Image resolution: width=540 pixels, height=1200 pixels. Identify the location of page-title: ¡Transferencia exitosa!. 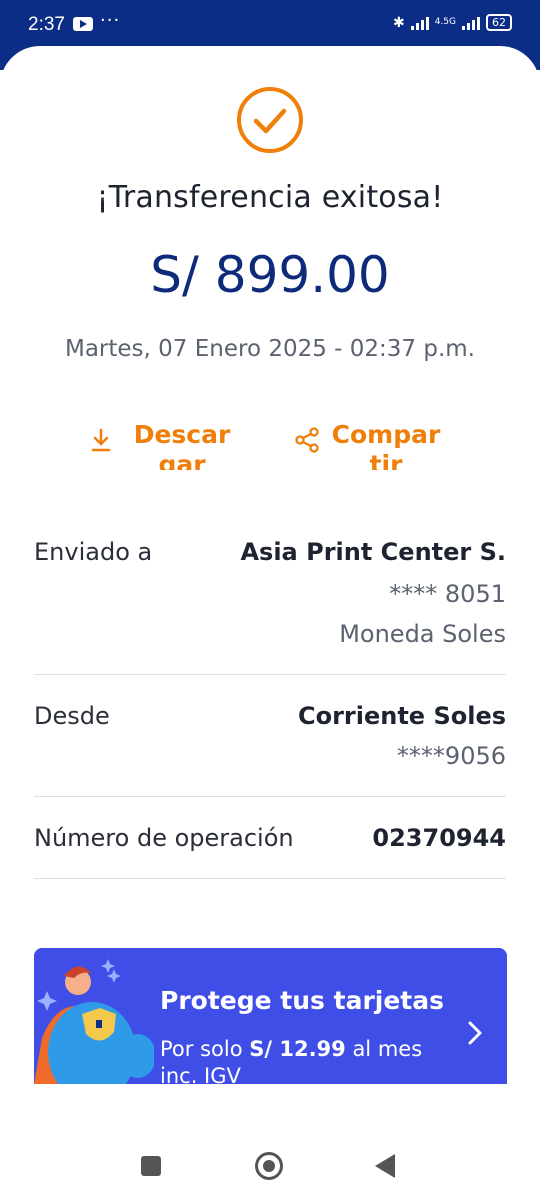
(270, 197).